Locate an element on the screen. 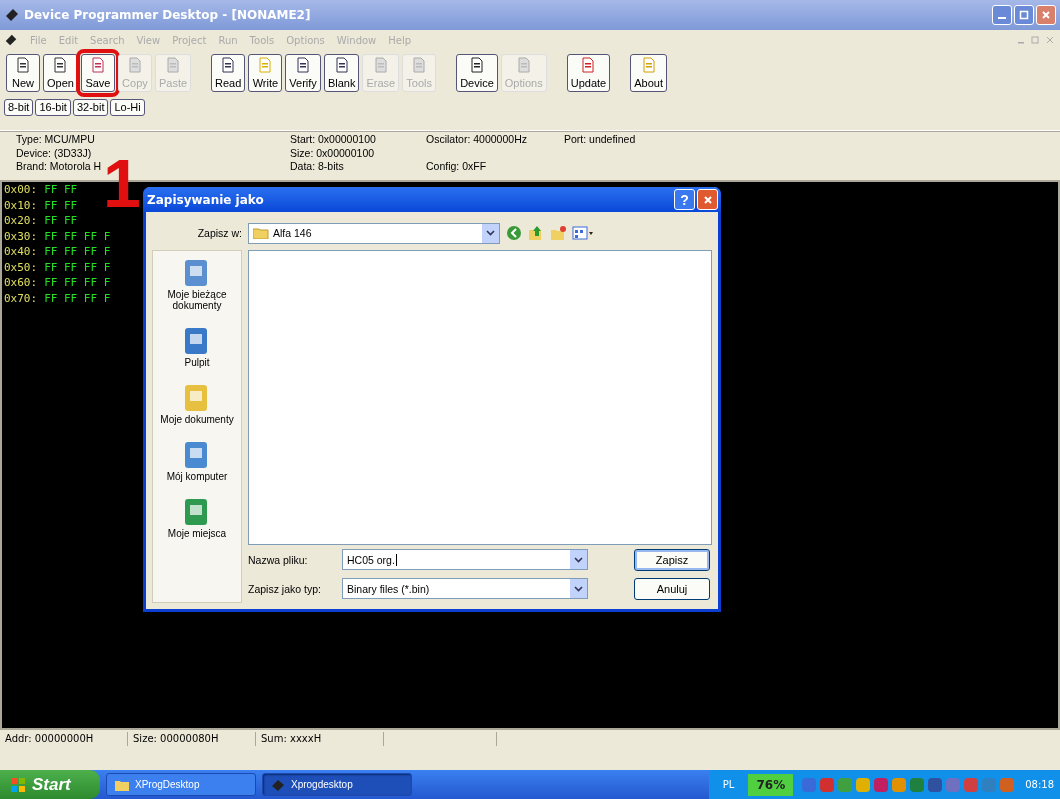  minimize-button is located at coordinates (1002, 15).